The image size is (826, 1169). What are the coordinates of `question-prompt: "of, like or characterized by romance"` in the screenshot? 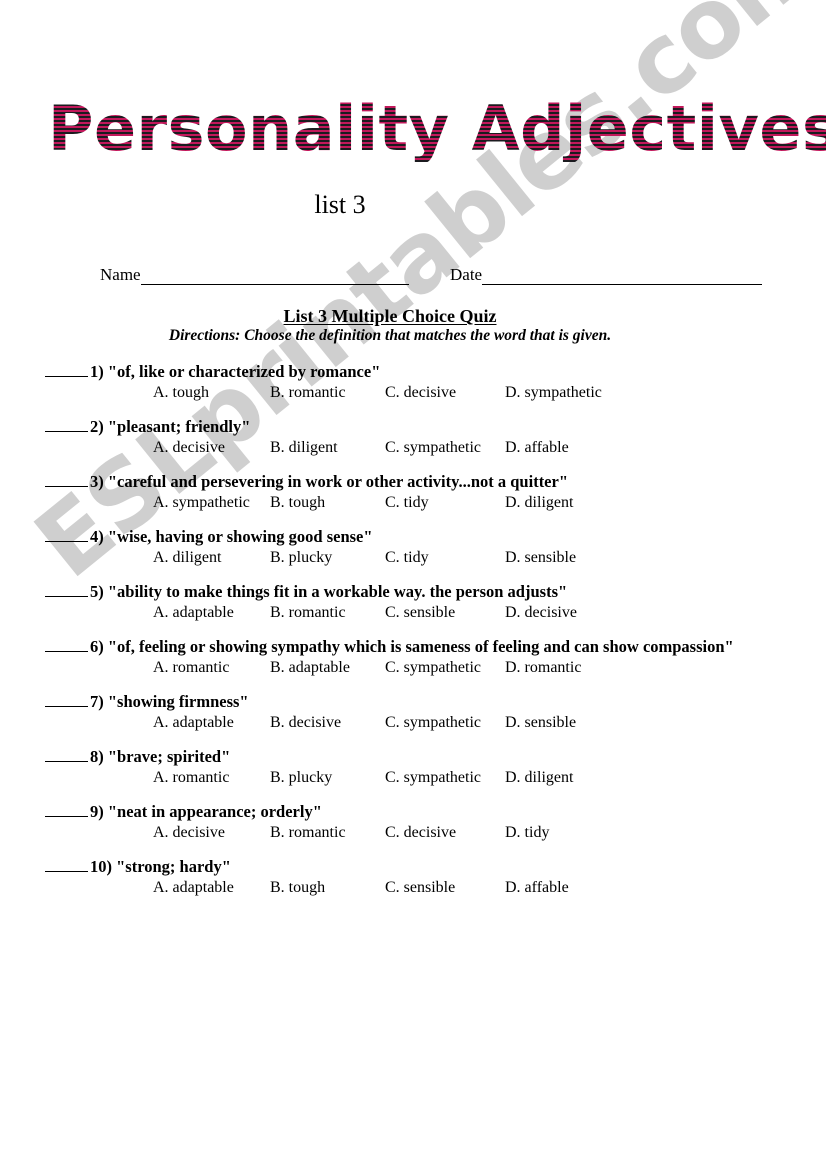 It's located at (244, 371).